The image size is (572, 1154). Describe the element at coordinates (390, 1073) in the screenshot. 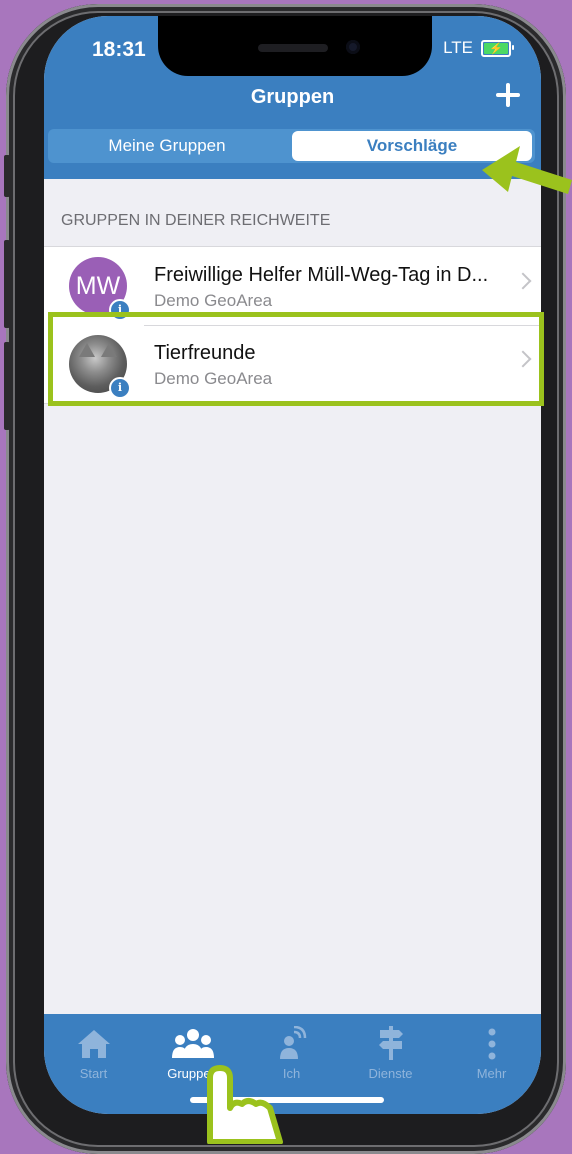

I see `tab-label: Dienste` at that location.